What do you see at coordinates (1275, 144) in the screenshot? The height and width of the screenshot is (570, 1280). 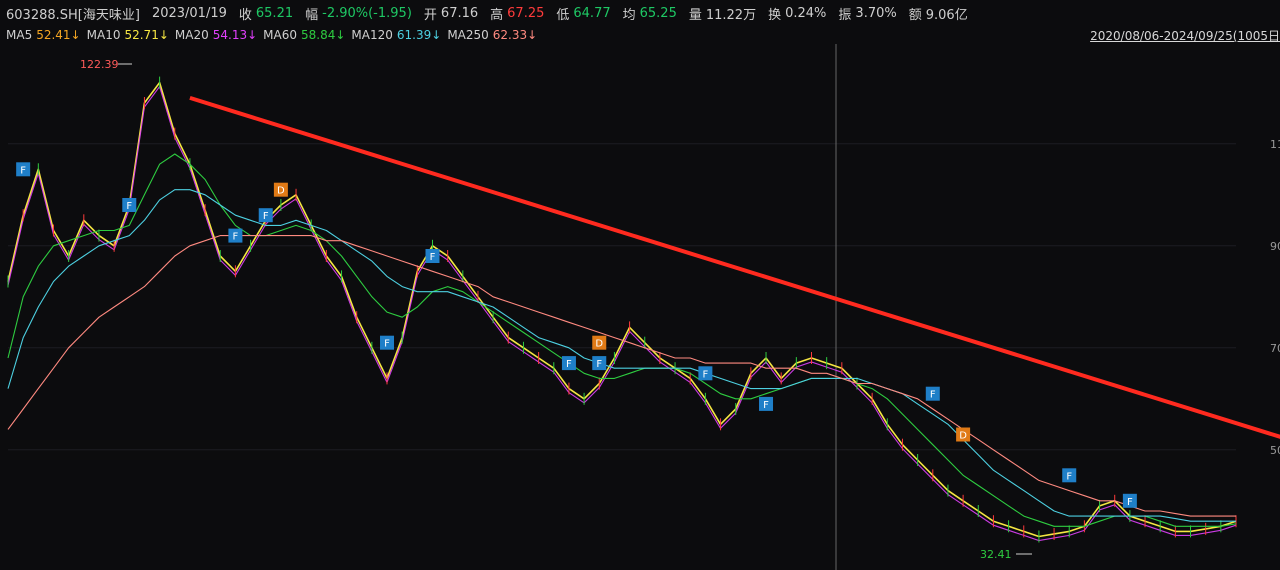 I see `y-tick-label: 110` at bounding box center [1275, 144].